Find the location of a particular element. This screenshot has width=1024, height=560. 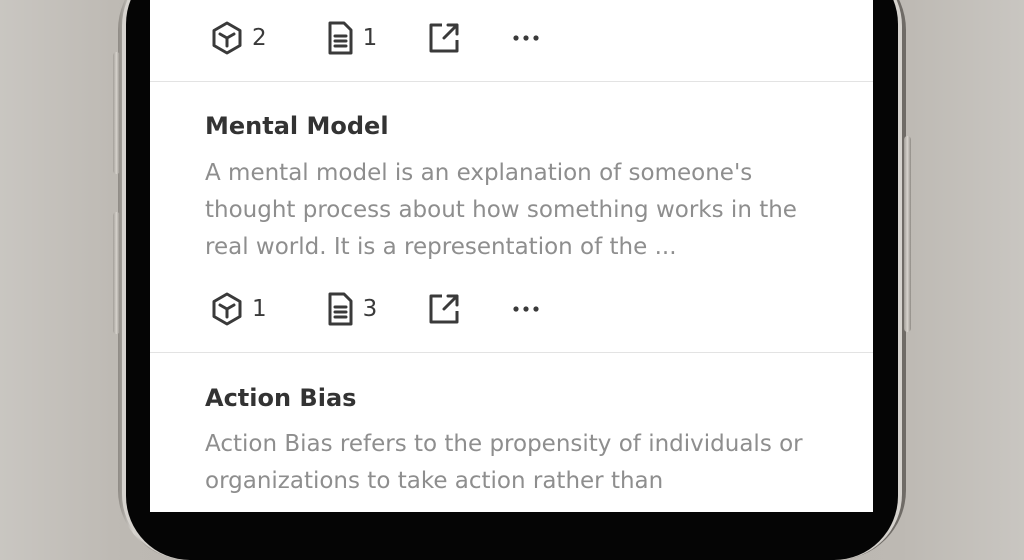

card-actions: 2 1 is located at coordinates (375, 38).